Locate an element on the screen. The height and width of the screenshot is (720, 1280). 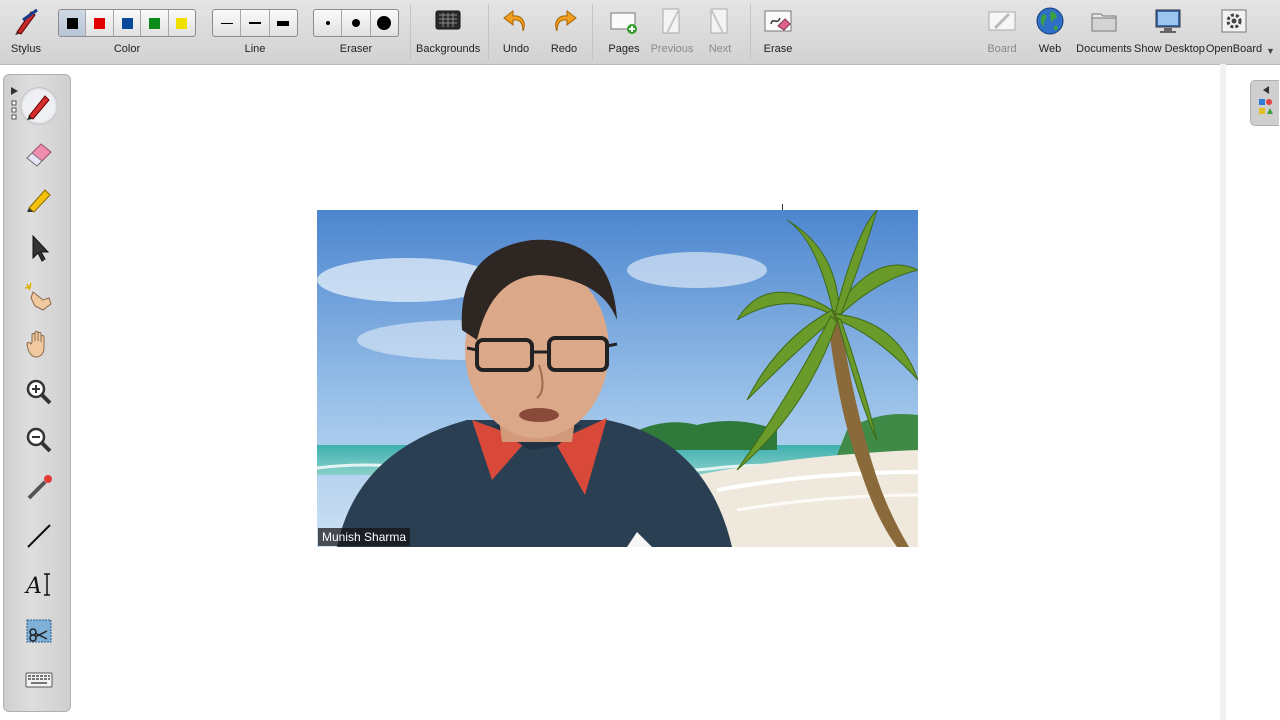
laser-pointer-button is located at coordinates (39, 488).